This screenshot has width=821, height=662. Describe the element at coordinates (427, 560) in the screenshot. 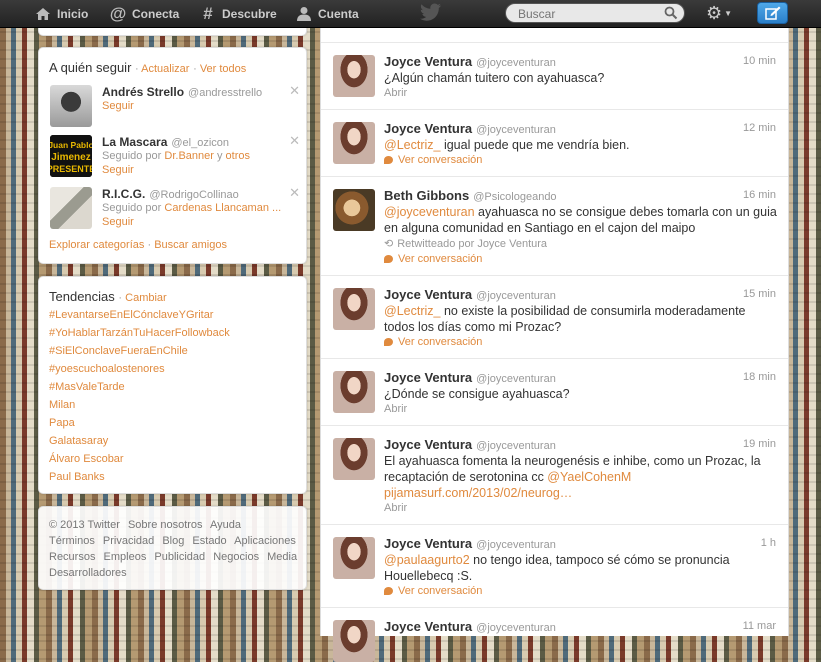

I see `mention-link: @paulaagurto2` at that location.